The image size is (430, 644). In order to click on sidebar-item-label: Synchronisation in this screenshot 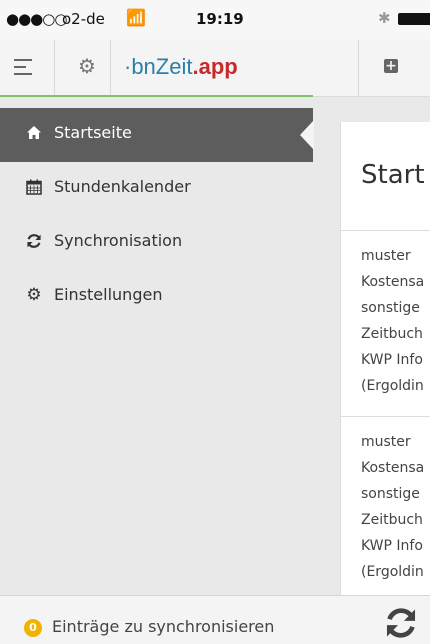, I will do `click(118, 240)`.